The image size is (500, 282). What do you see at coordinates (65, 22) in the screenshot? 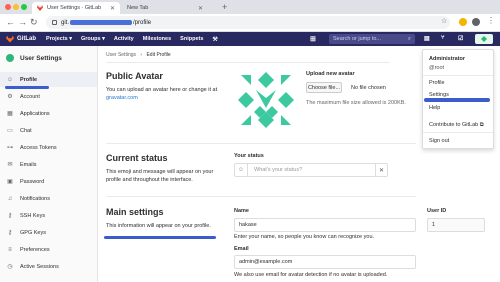
I see `url-prefix: git.` at bounding box center [65, 22].